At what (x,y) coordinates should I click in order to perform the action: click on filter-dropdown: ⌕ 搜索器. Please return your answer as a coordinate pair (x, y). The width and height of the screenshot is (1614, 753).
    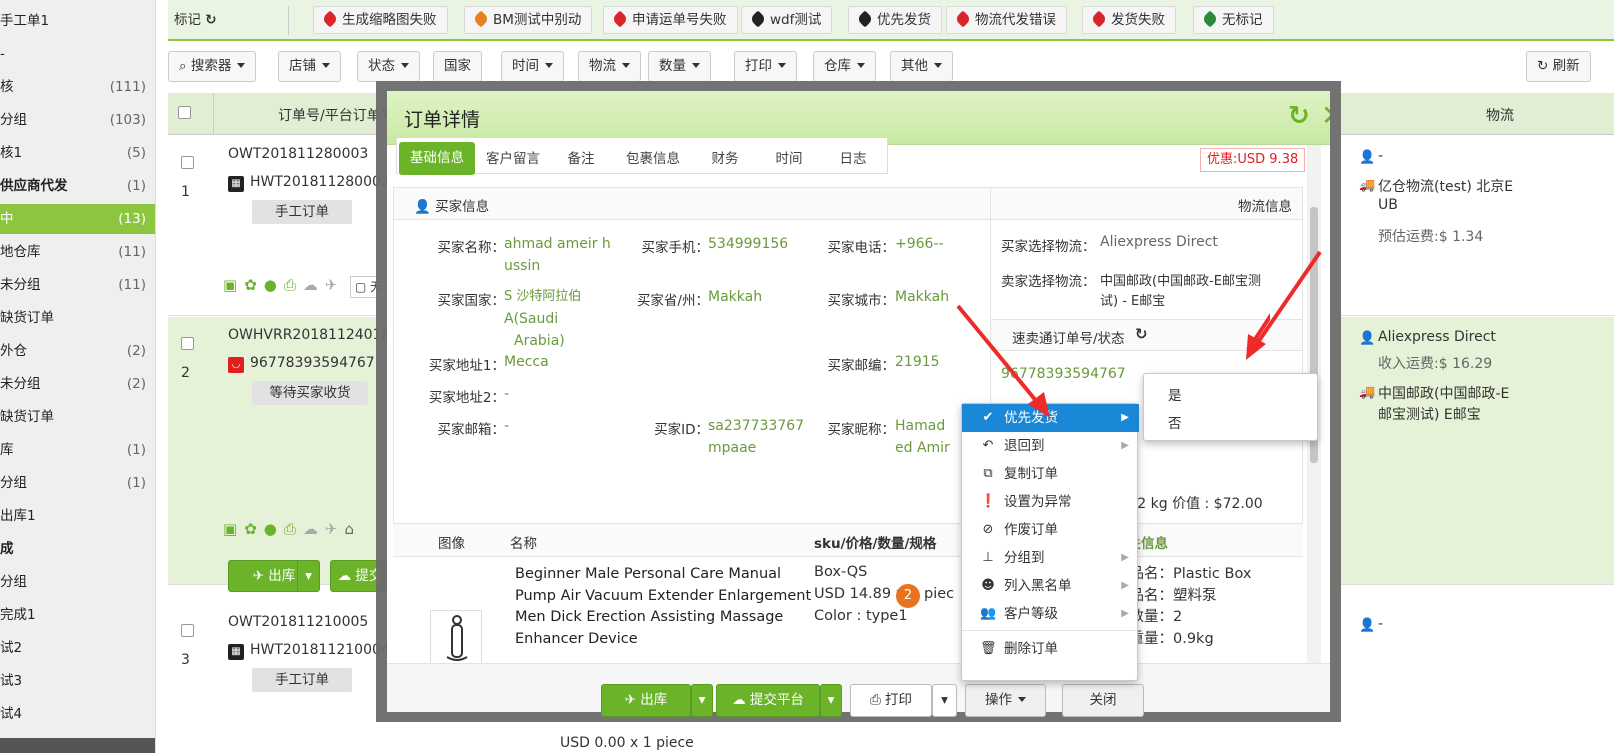
    Looking at the image, I should click on (212, 66).